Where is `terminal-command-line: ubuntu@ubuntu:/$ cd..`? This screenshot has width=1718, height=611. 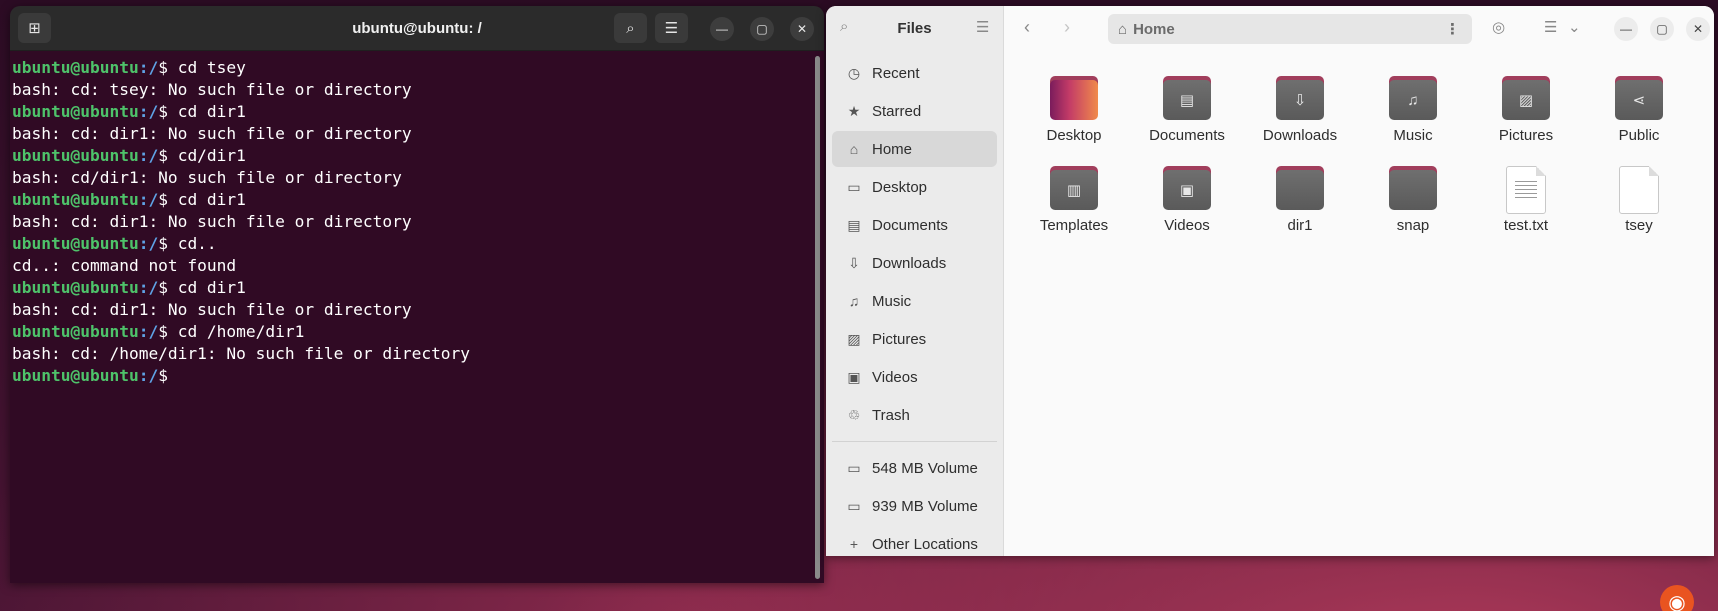
terminal-command-line: ubuntu@ubuntu:/$ cd.. is located at coordinates (417, 244).